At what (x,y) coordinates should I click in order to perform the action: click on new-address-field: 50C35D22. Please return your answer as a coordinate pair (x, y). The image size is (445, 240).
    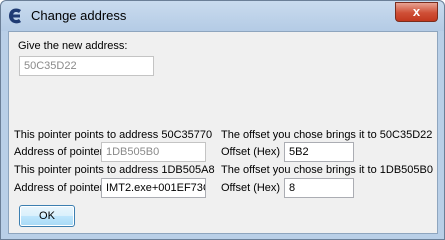
    Looking at the image, I should click on (86, 66).